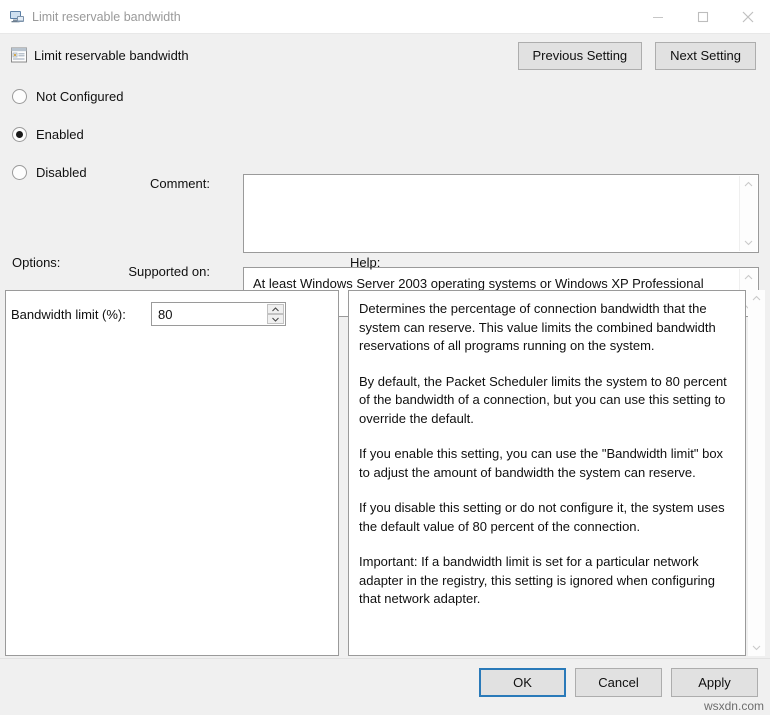 The width and height of the screenshot is (770, 715). What do you see at coordinates (385, 686) in the screenshot?
I see `dialog-footer: OK Cancel Apply wsxdn.com` at bounding box center [385, 686].